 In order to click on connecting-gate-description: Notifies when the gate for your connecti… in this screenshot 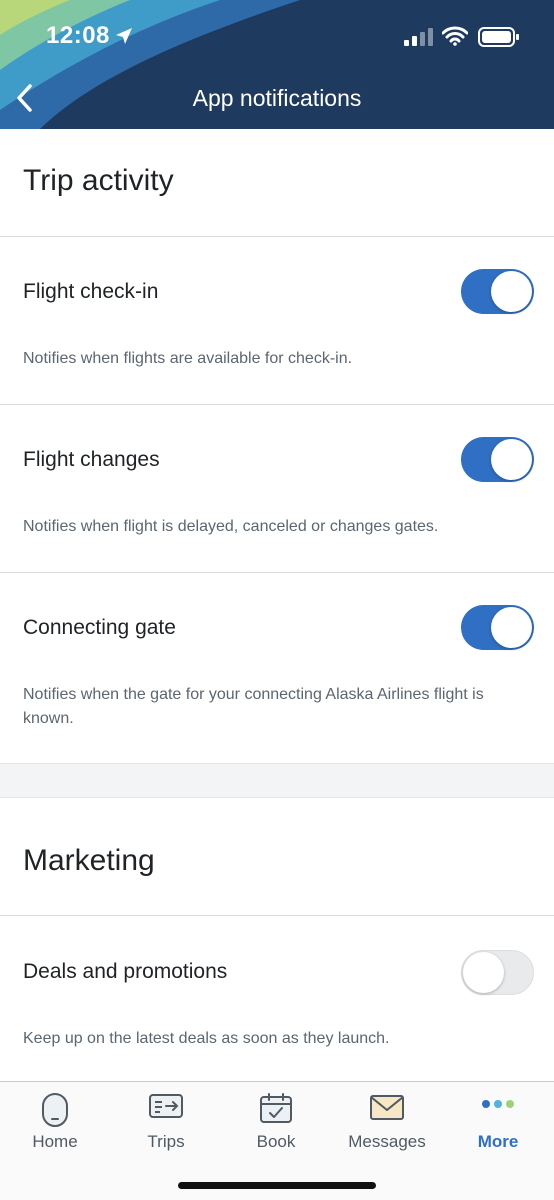, I will do `click(253, 706)`.